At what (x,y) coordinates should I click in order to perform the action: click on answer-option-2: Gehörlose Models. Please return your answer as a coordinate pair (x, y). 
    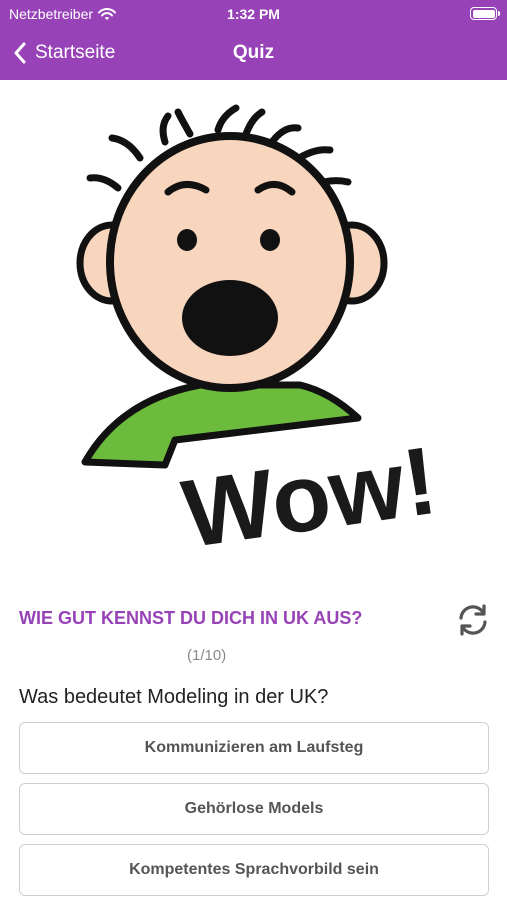
    Looking at the image, I should click on (254, 809).